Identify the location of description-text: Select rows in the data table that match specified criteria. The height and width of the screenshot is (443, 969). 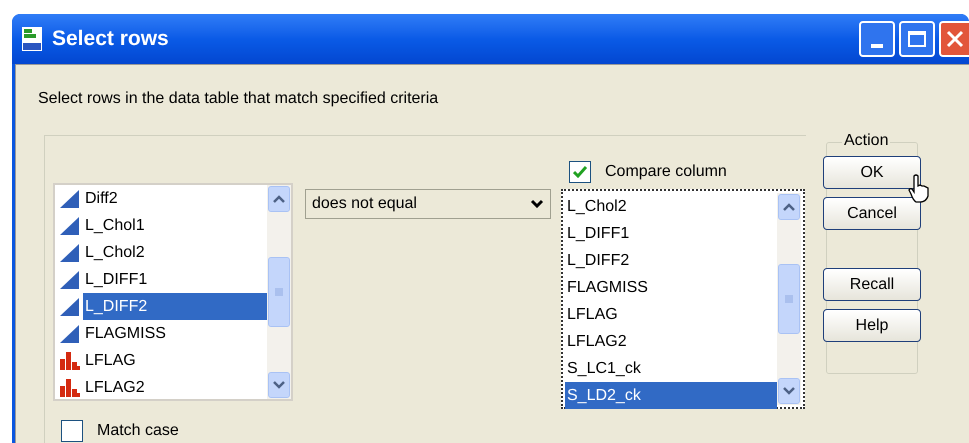
(239, 99).